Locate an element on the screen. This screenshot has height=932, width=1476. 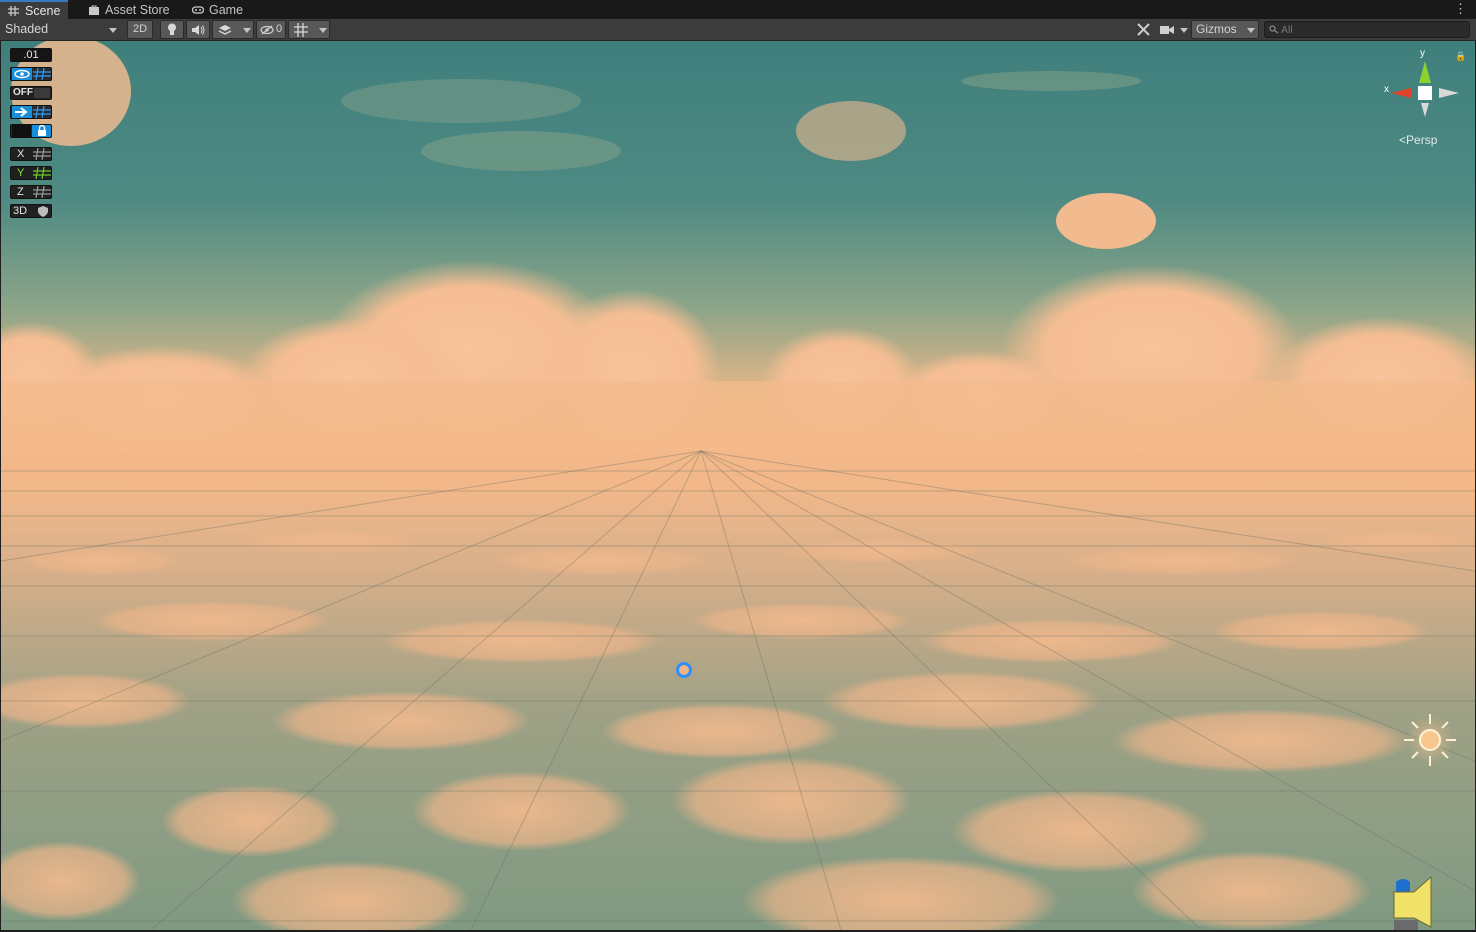
scene-search-field is located at coordinates (1367, 29).